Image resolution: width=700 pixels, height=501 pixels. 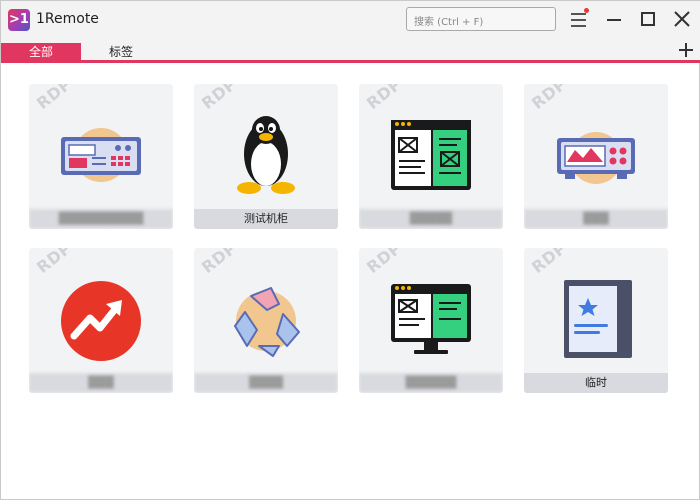 What do you see at coordinates (19, 20) in the screenshot?
I see `app-logo-icon: >1` at bounding box center [19, 20].